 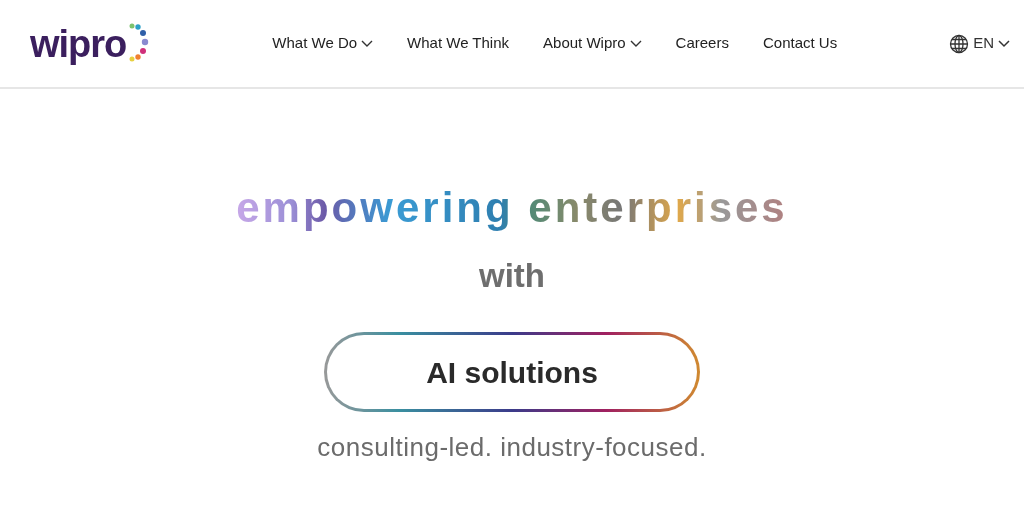 I want to click on nav-link: What We Do, so click(x=323, y=43).